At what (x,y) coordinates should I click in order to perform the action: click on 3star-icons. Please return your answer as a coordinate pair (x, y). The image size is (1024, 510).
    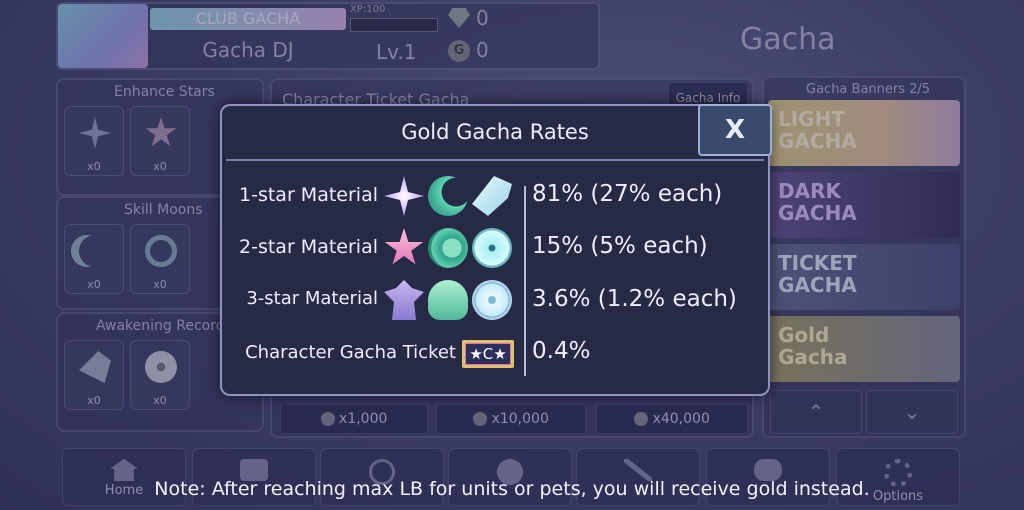
    Looking at the image, I should click on (448, 300).